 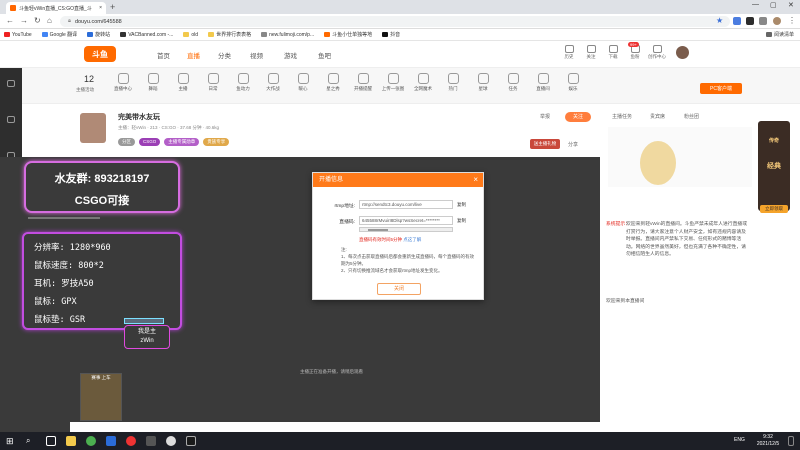 What do you see at coordinates (290, 55) in the screenshot?
I see `nav-games: 游戏` at bounding box center [290, 55].